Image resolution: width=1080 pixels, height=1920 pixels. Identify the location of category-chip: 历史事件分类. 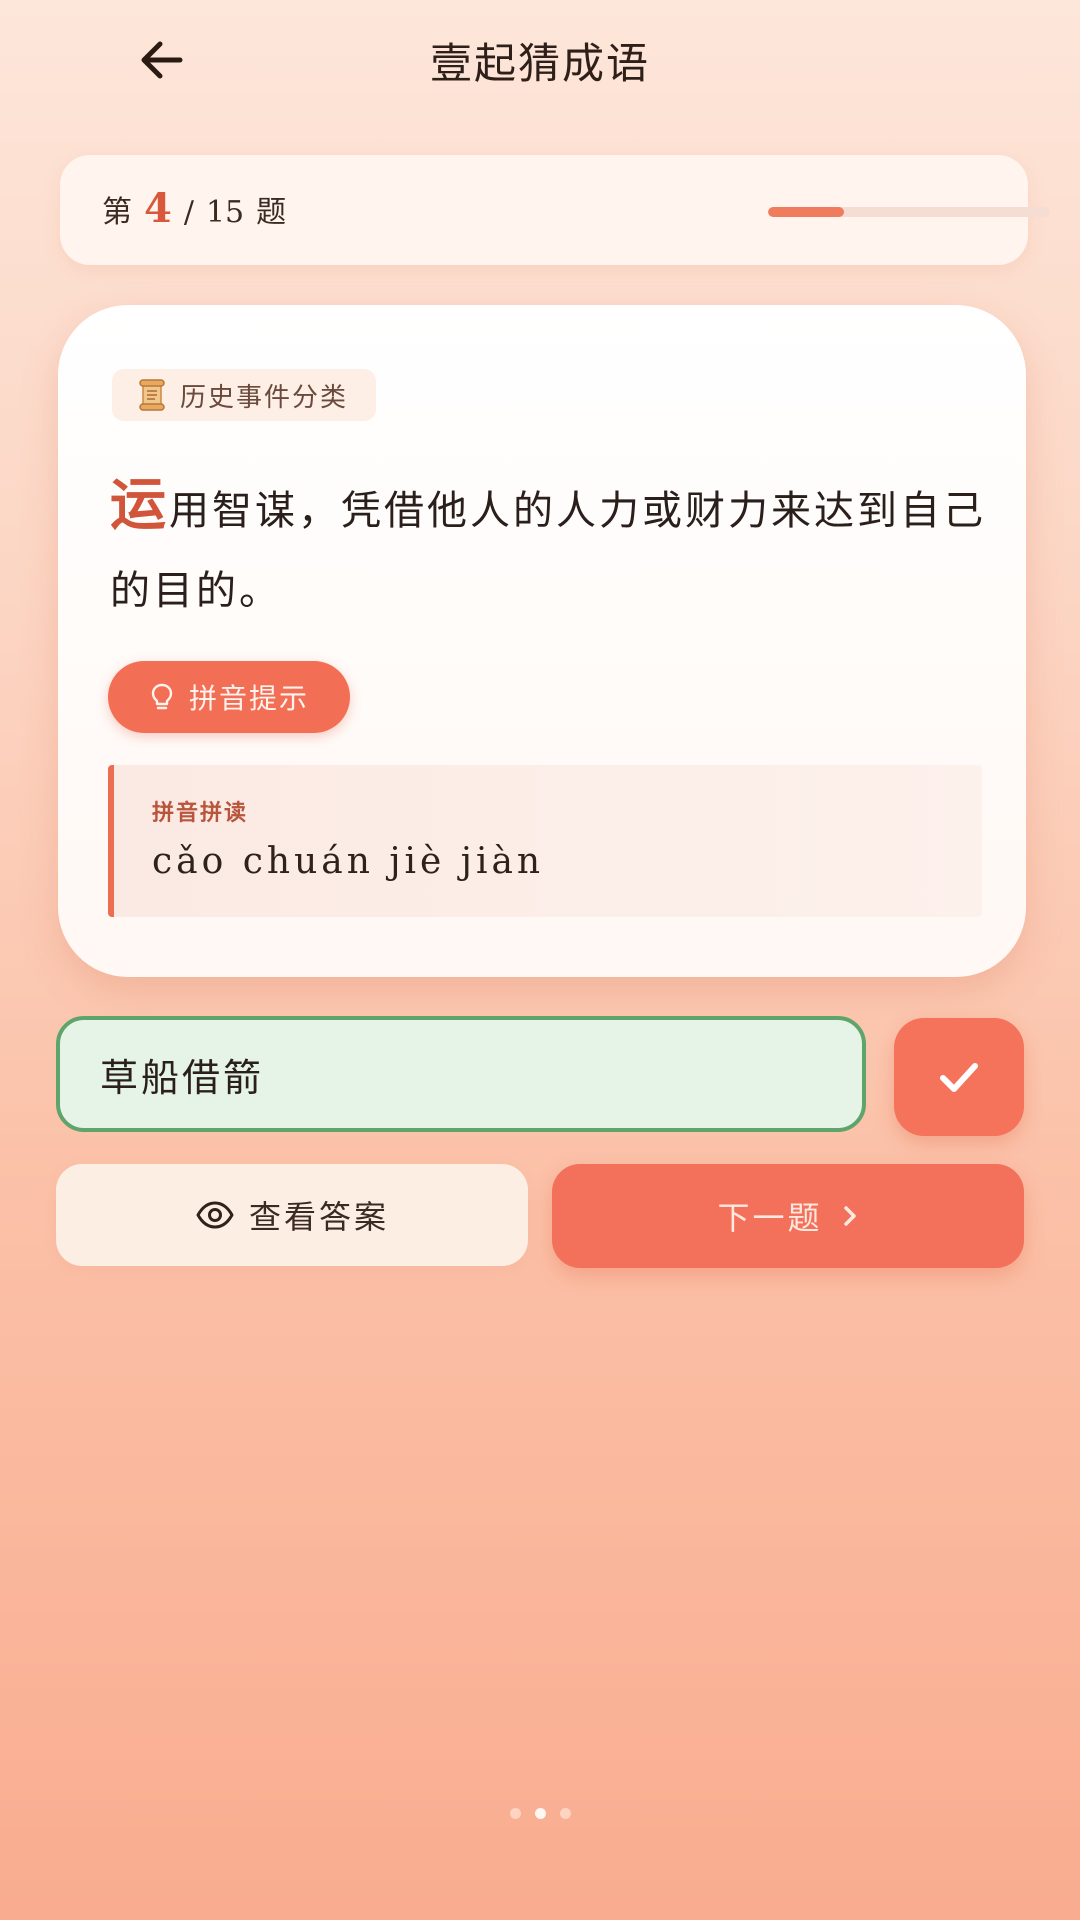
(244, 395).